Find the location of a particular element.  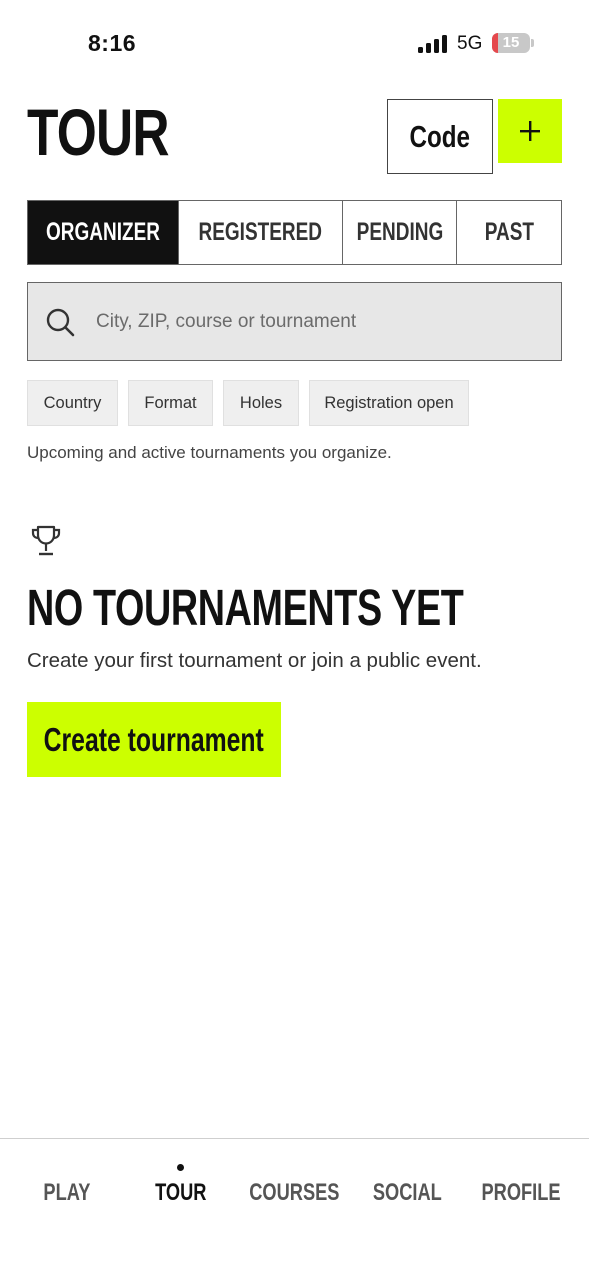

chip-label: Format is located at coordinates (170, 402).